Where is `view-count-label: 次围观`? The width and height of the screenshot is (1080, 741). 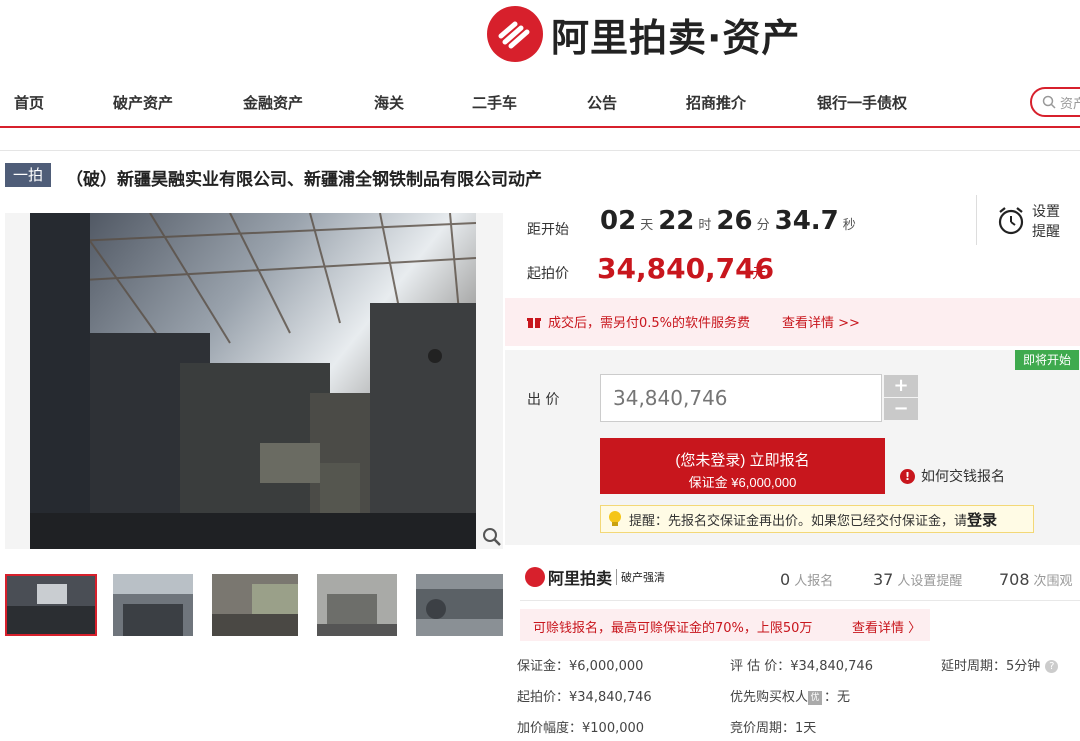
view-count-label: 次围观 is located at coordinates (1053, 581).